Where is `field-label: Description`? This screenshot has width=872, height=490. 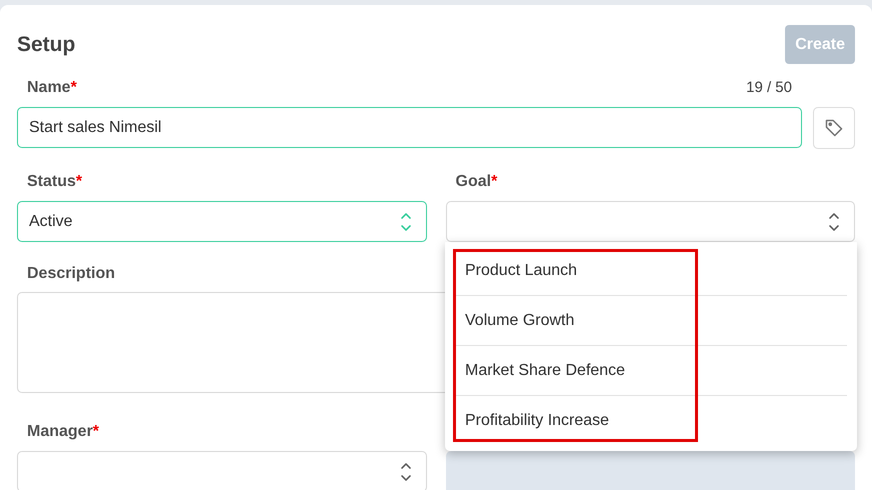 field-label: Description is located at coordinates (71, 274).